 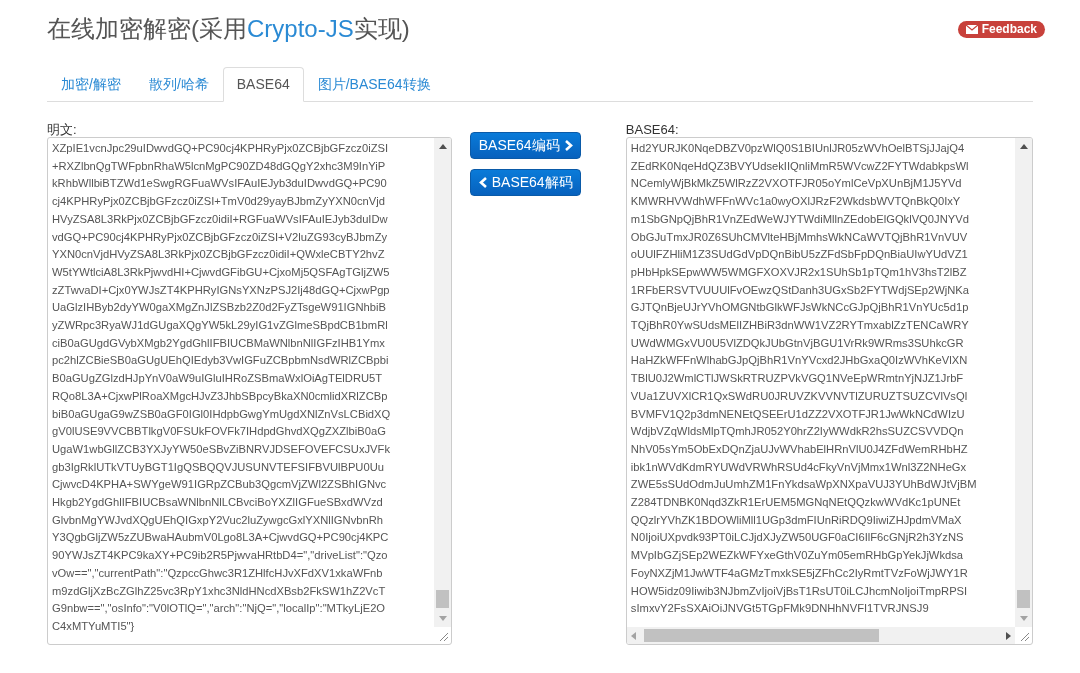 I want to click on page-title: 在线加密解密(采用Crypto-JS实现), so click(x=228, y=29).